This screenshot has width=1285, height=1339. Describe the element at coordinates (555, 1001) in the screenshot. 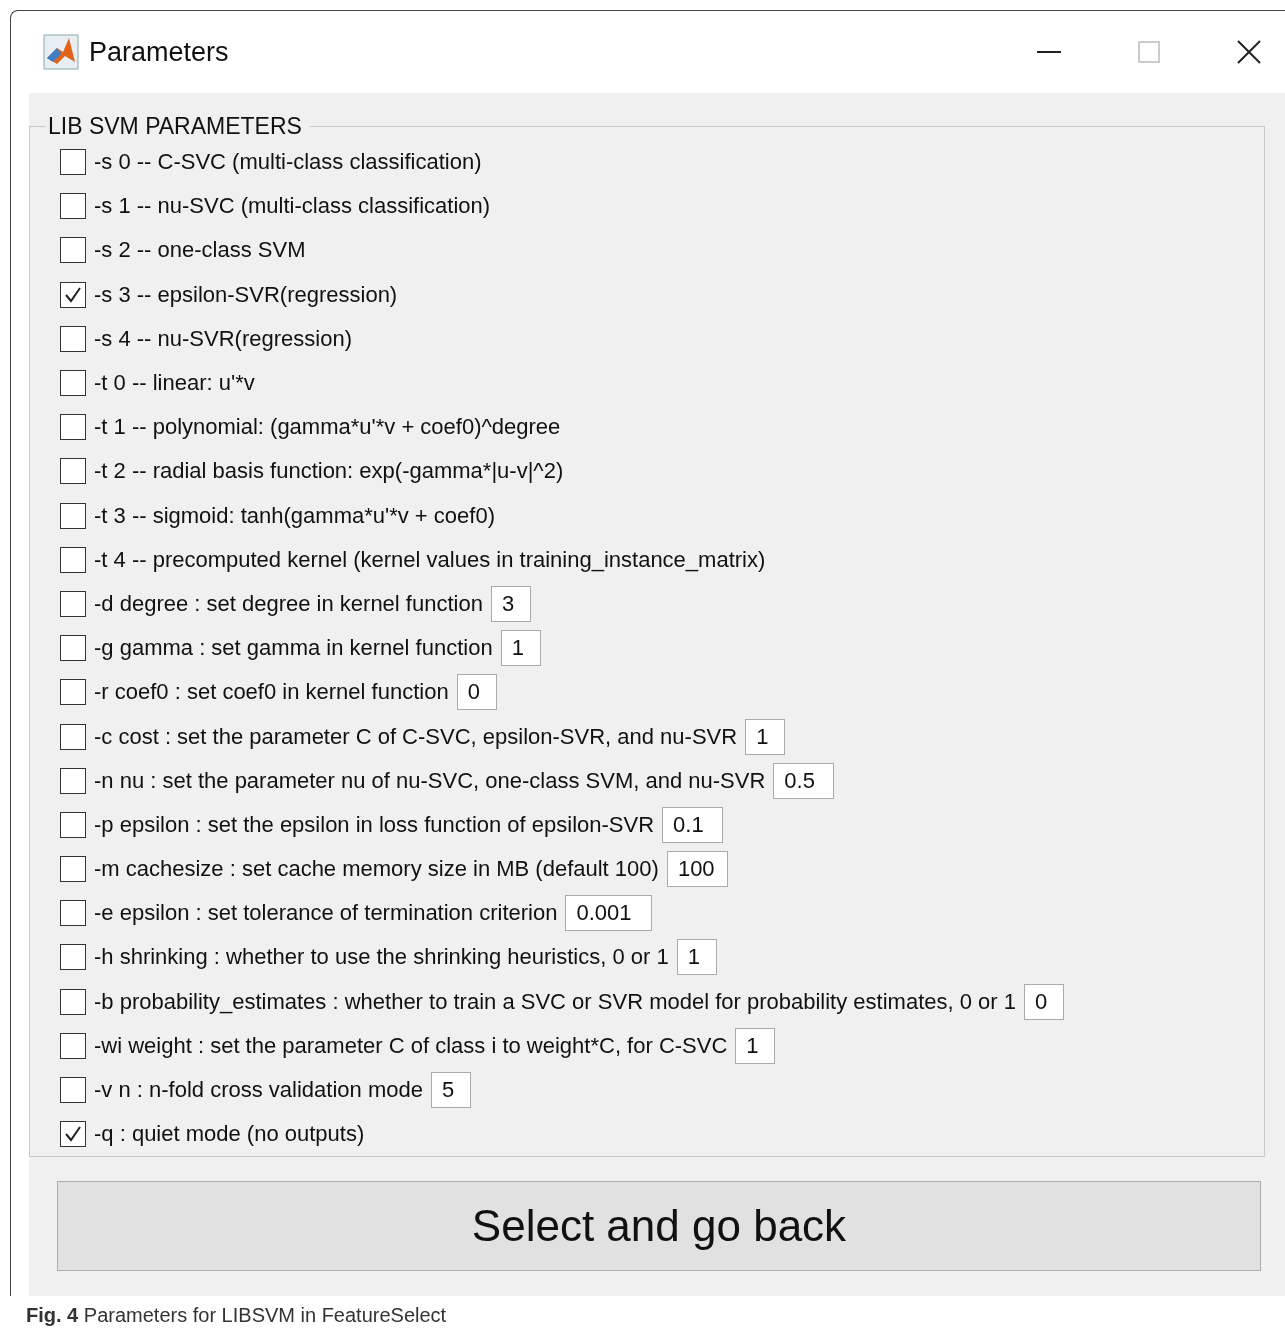

I see `option-label: -b probability_estimates : whether to train a SVC or SVR model for probability estimates, 0 or 1` at that location.